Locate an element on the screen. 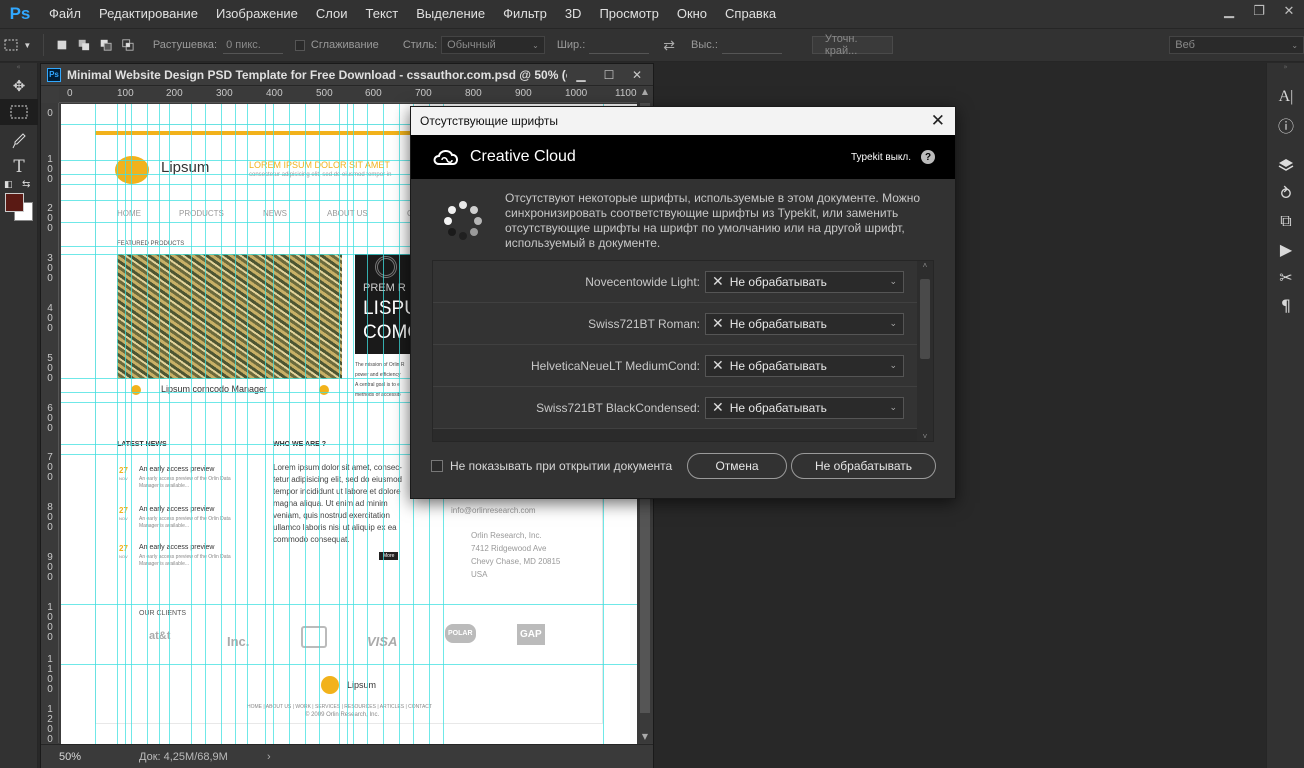  foreground-color-swatch is located at coordinates (14, 202).